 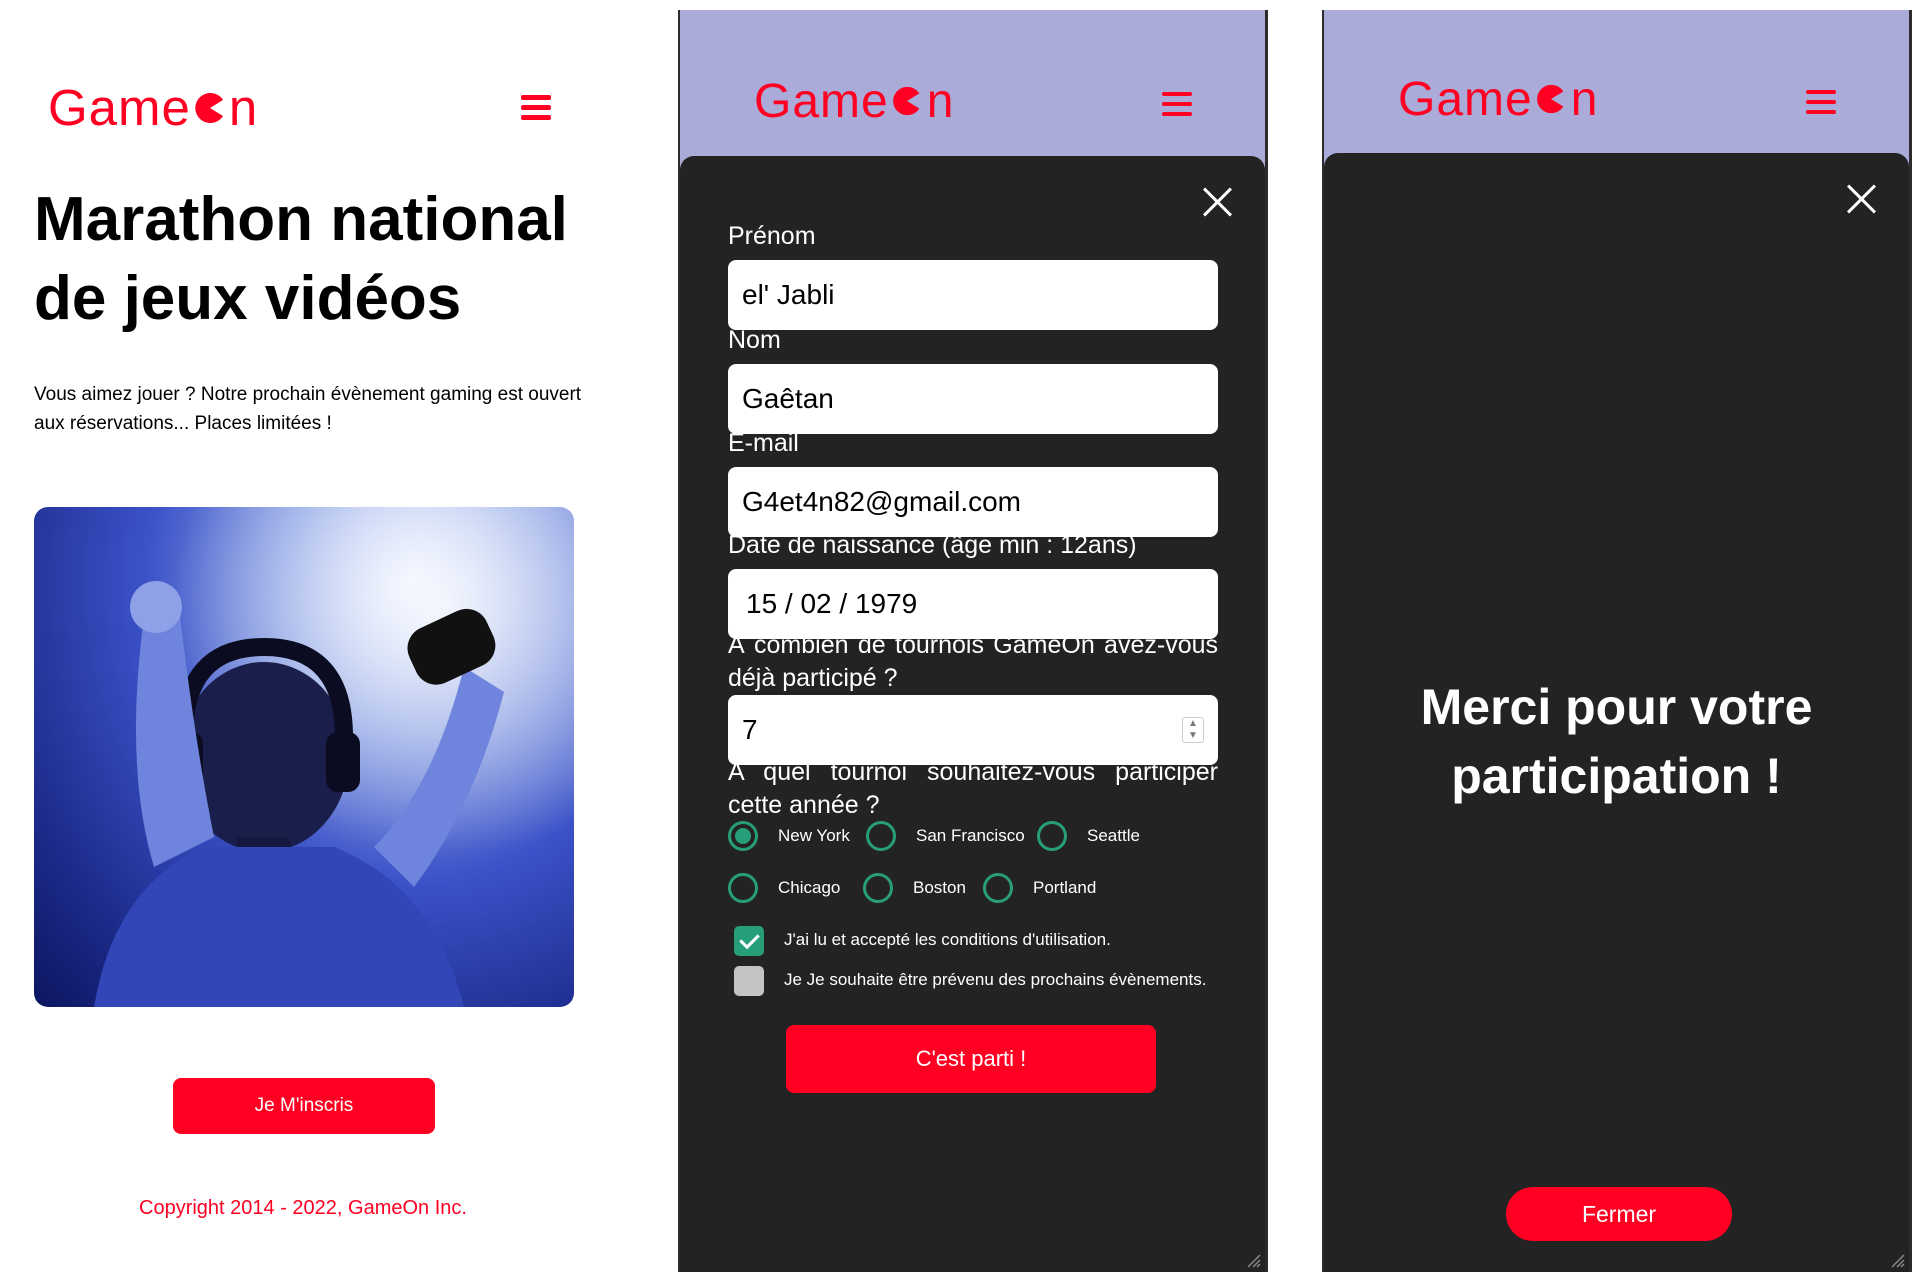 What do you see at coordinates (973, 502) in the screenshot?
I see `email-input: G4et4n82@gmail.com` at bounding box center [973, 502].